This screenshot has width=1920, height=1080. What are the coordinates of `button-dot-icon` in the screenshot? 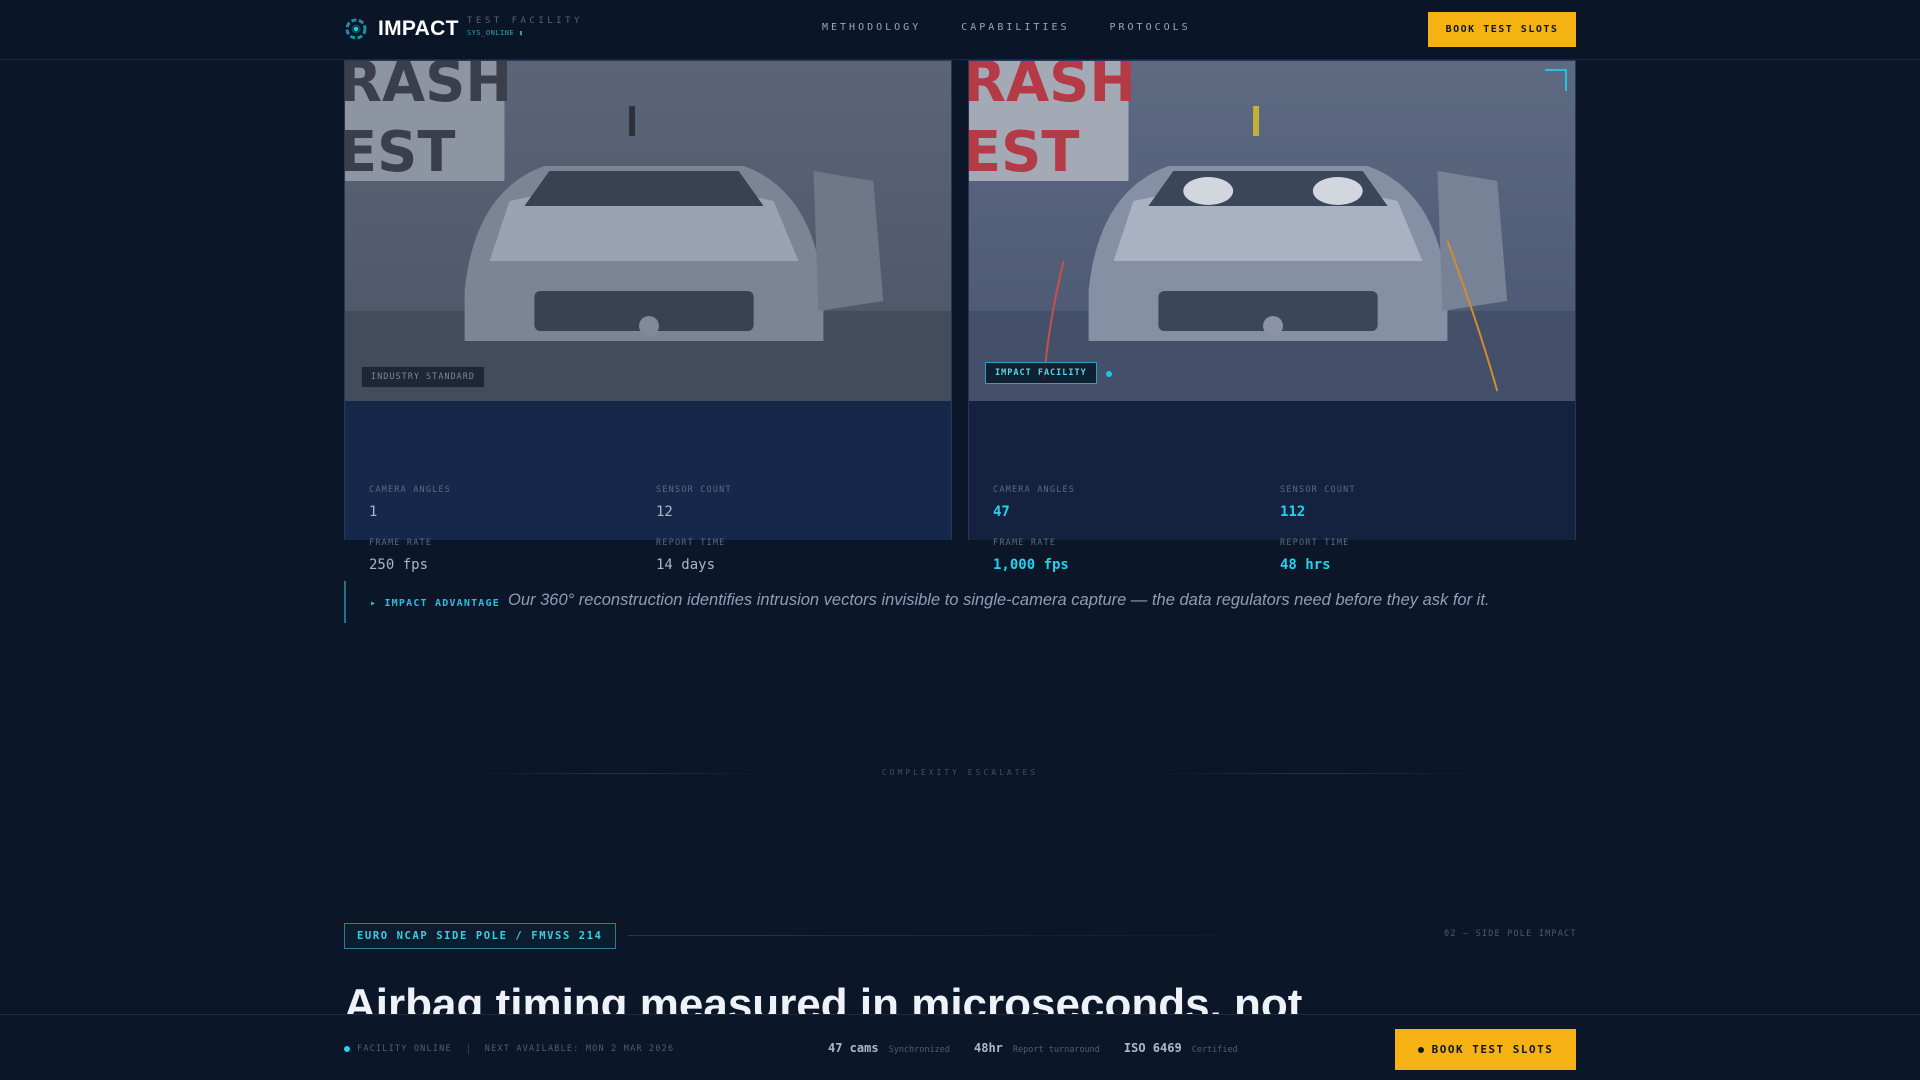 It's located at (1420, 1049).